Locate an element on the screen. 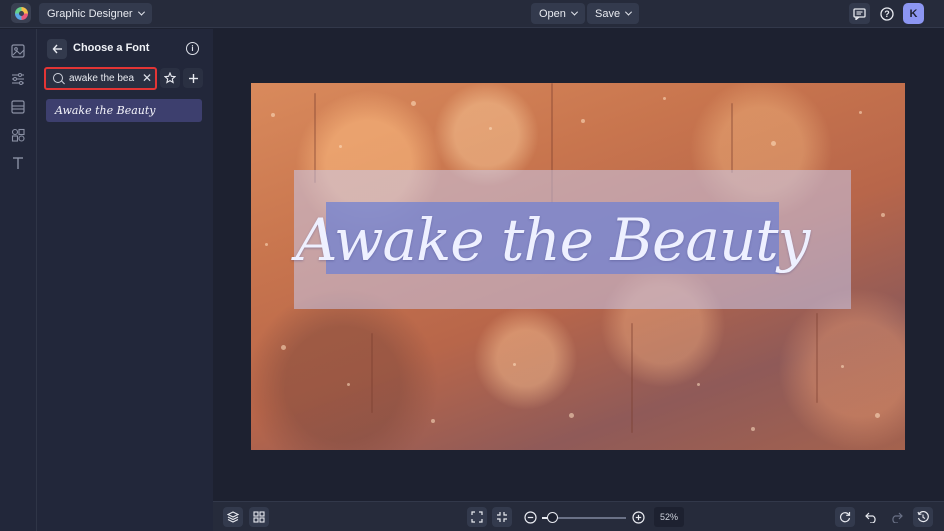  fit-to-screen-button is located at coordinates (477, 517).